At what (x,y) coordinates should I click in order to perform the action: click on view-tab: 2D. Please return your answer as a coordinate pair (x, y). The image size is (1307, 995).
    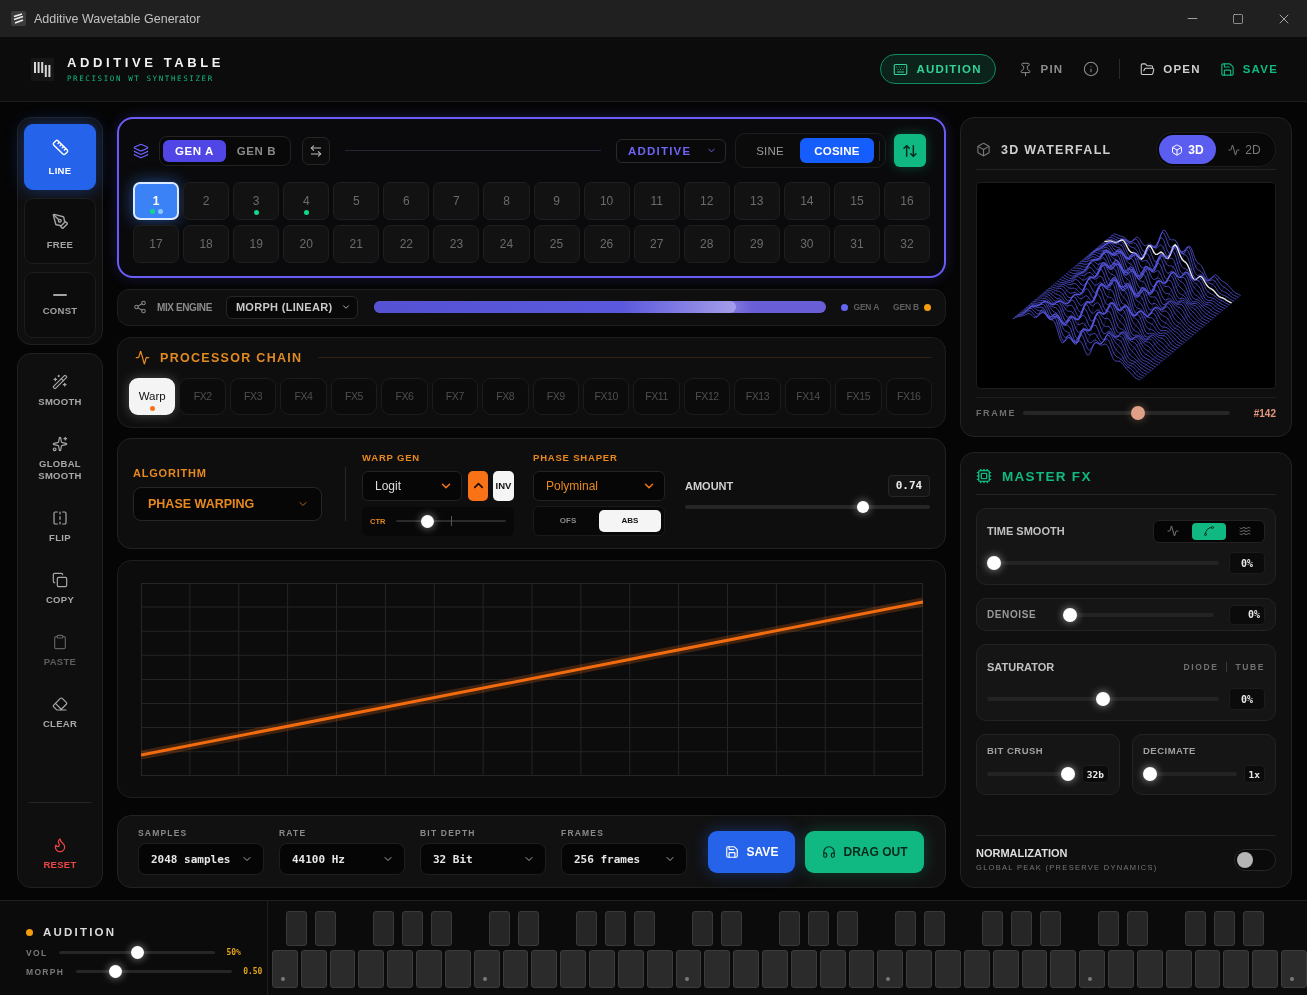
    Looking at the image, I should click on (1244, 149).